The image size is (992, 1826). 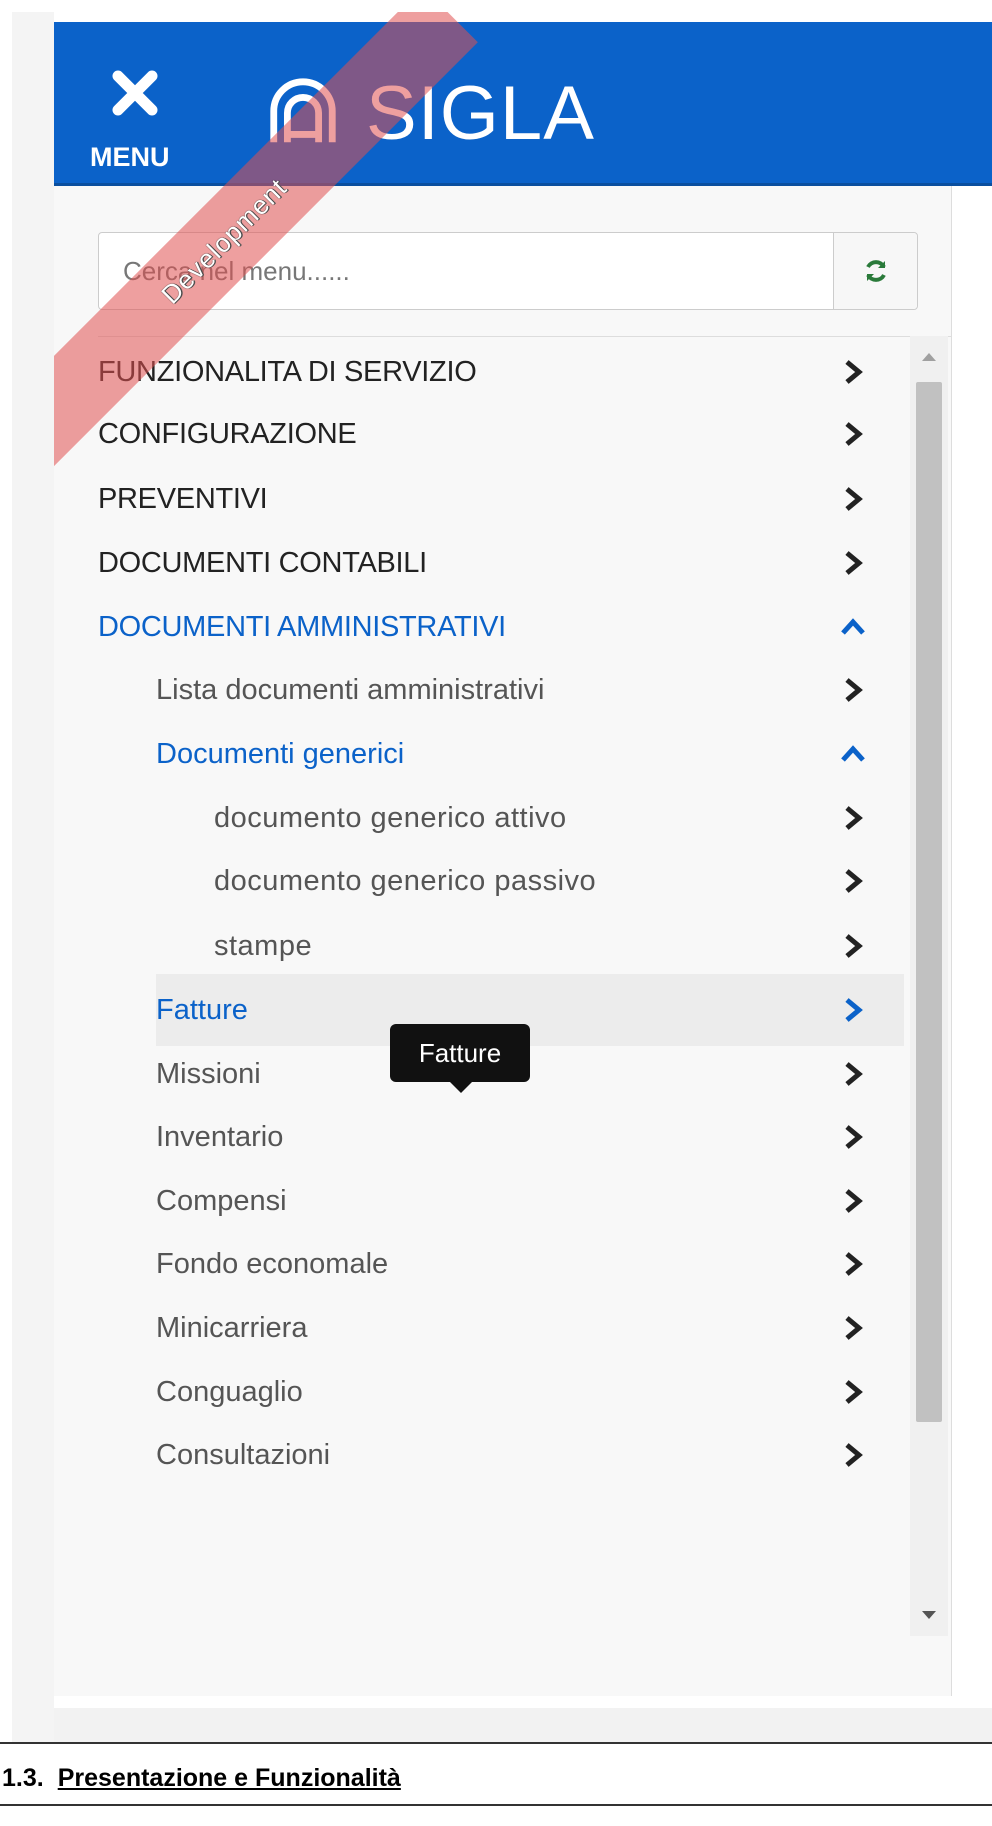 I want to click on menu-item-label: documento generico attivo, so click(x=390, y=817).